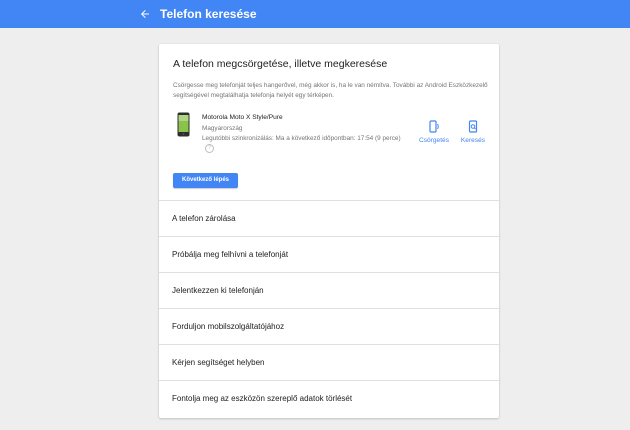 The width and height of the screenshot is (630, 430). Describe the element at coordinates (329, 362) in the screenshot. I see `option-local-help: Kérjen segítséget helyben` at that location.